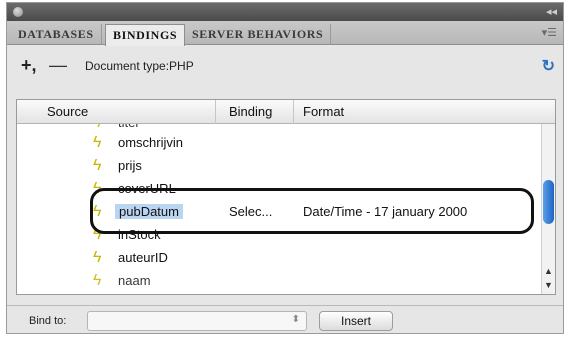 This screenshot has height=340, width=570. I want to click on bind-to-label: Bind to:, so click(48, 321).